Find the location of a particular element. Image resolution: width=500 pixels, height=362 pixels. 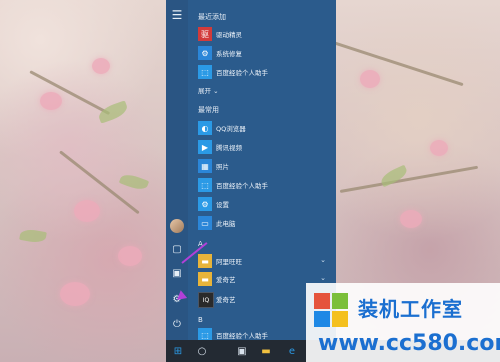

app-label: 腾讯视频 is located at coordinates (229, 148).